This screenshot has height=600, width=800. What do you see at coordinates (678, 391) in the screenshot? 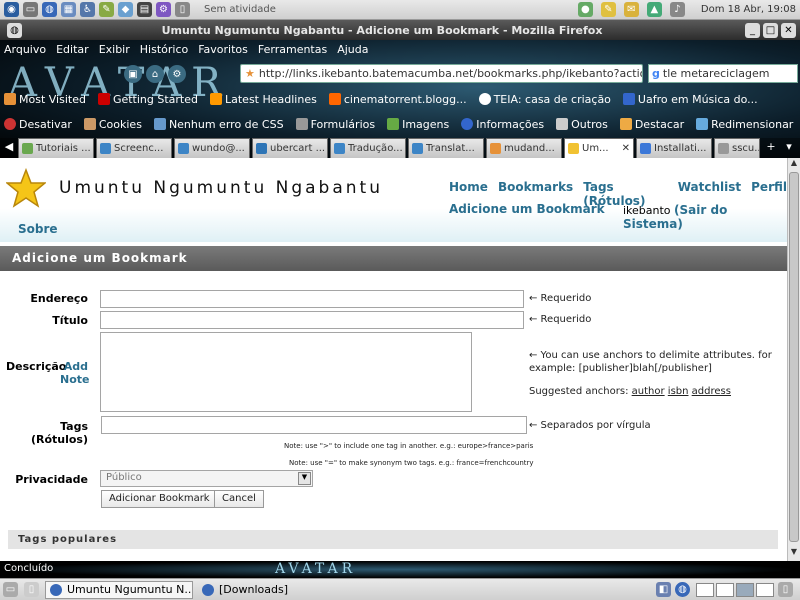
I see `anchor-isbn-link: isbn` at bounding box center [678, 391].